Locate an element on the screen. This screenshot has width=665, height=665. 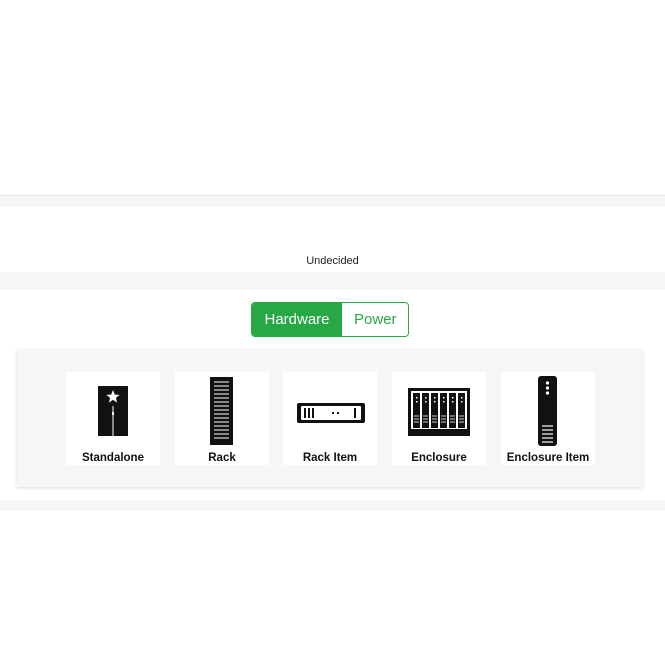
enclosure-item-card: Enclosure Item is located at coordinates (548, 418).